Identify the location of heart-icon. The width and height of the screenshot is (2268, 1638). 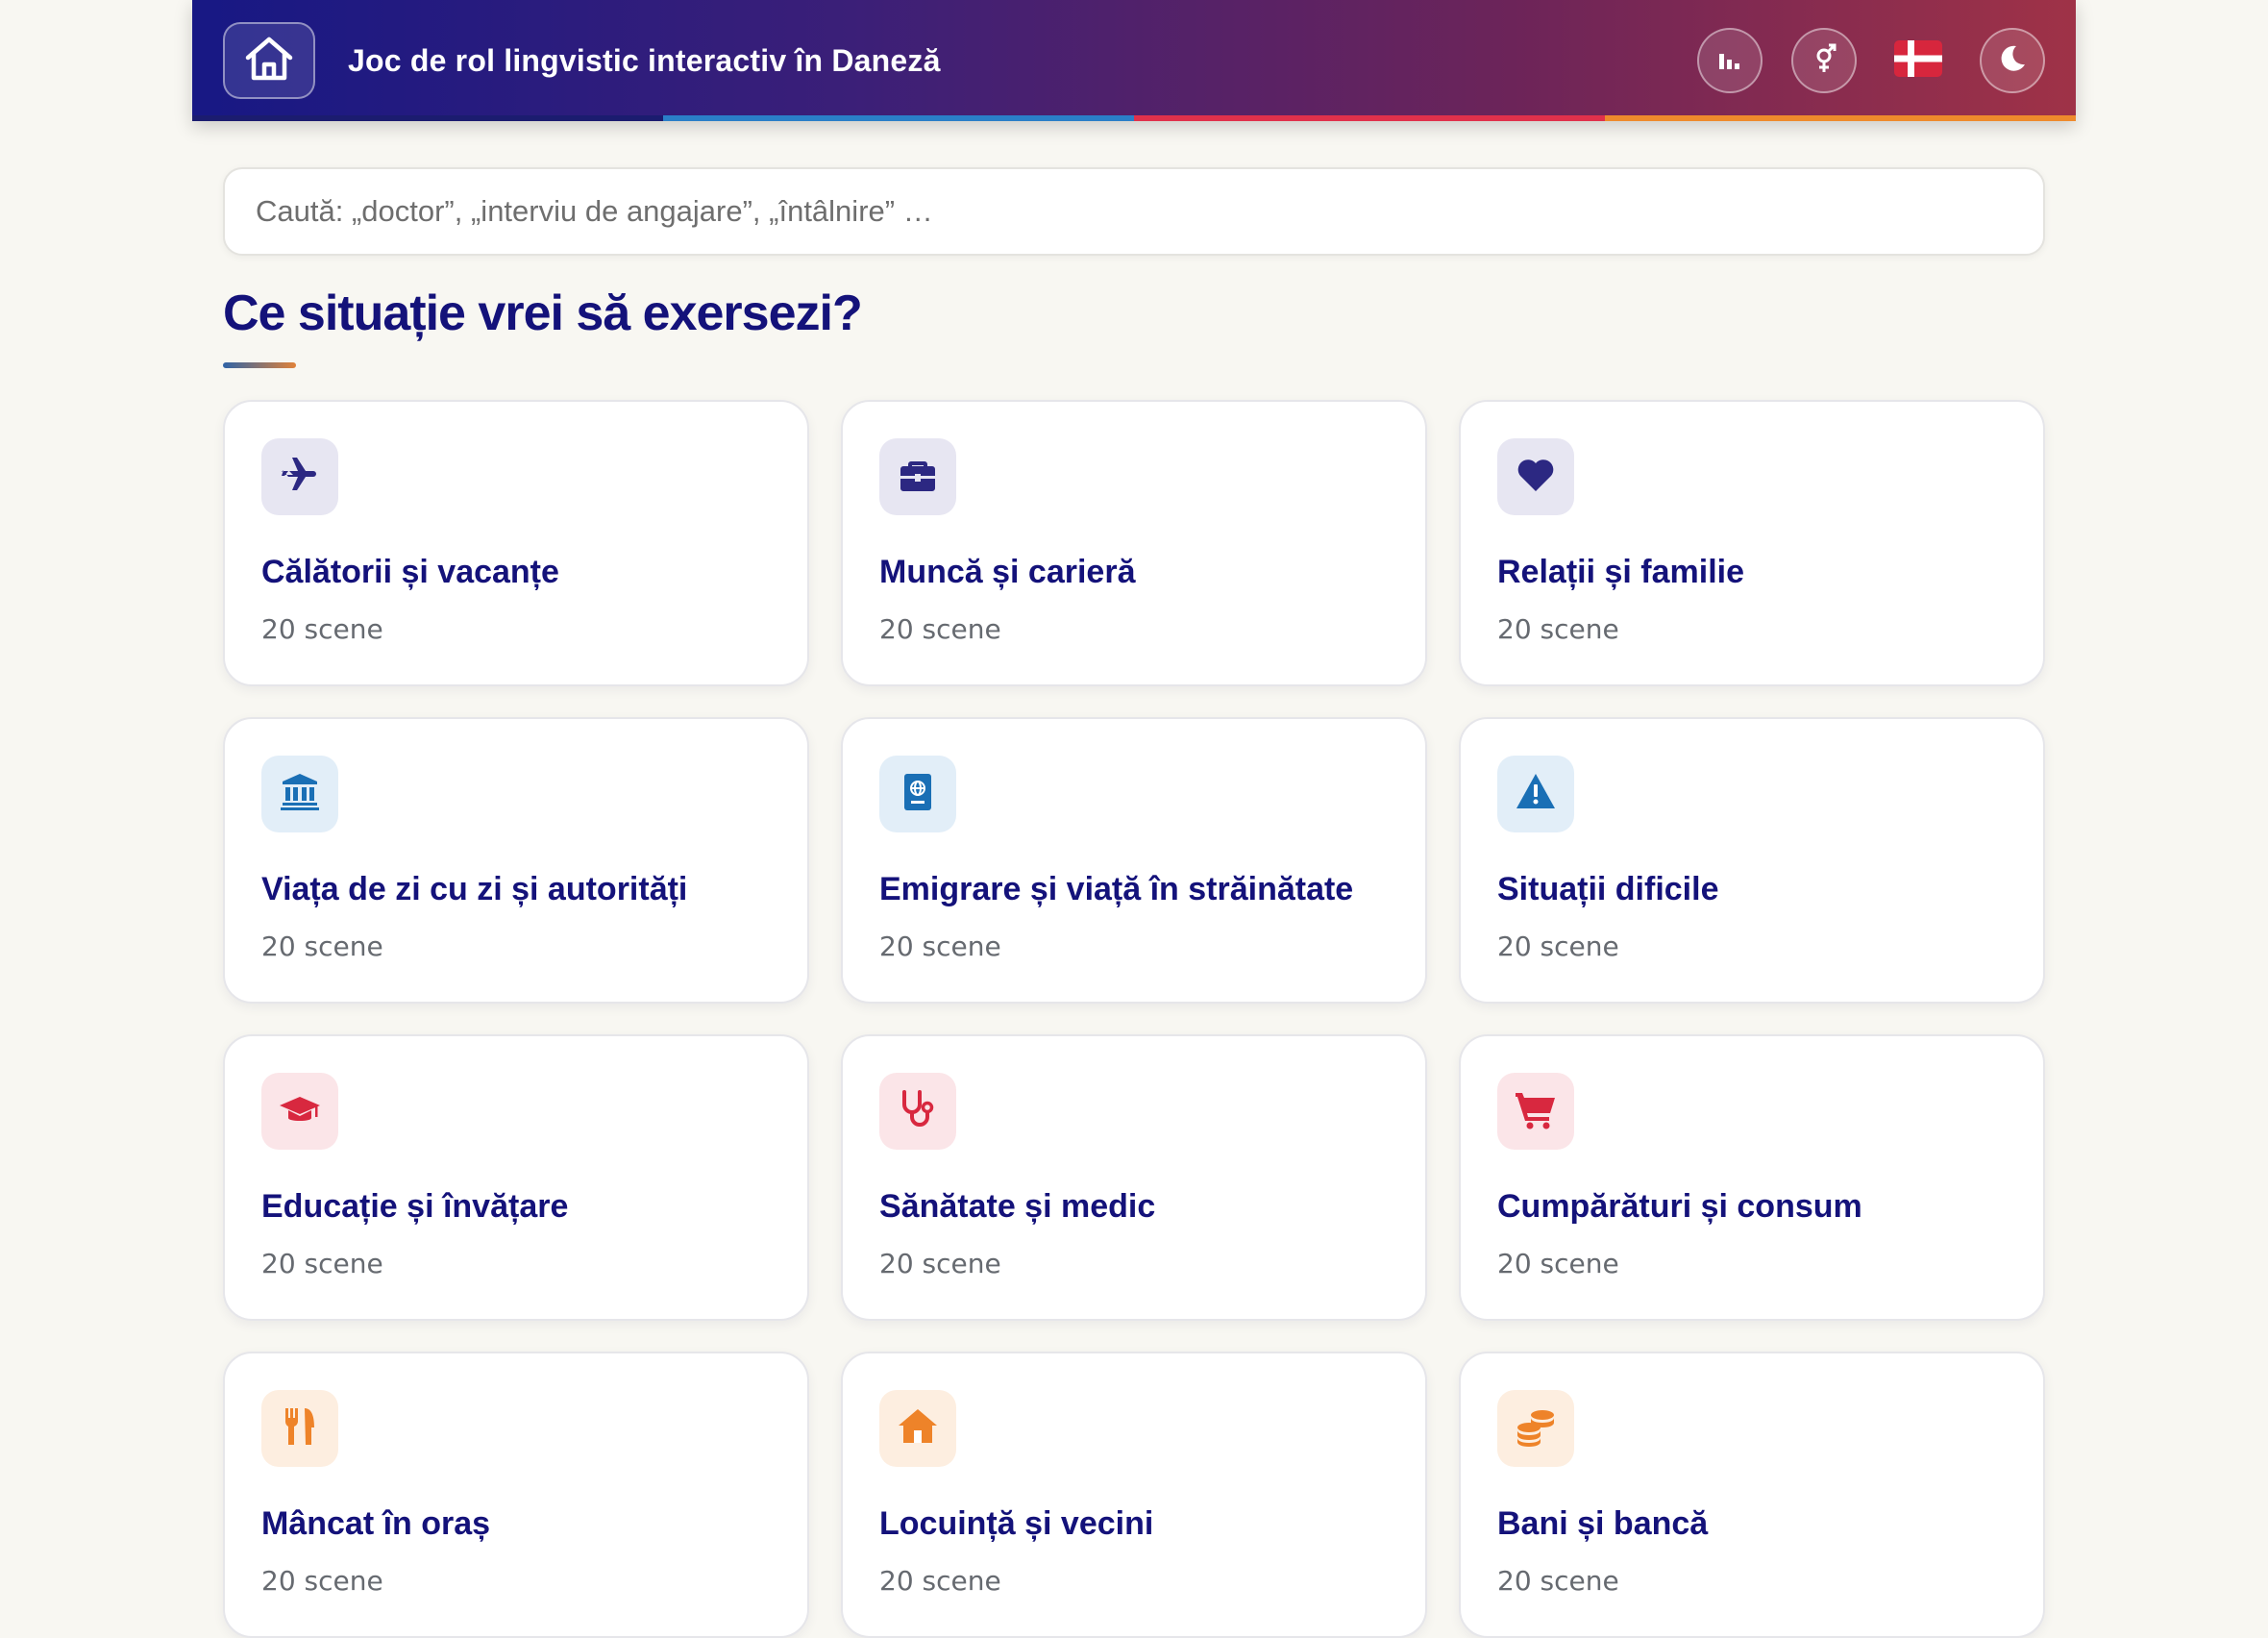
(1536, 478).